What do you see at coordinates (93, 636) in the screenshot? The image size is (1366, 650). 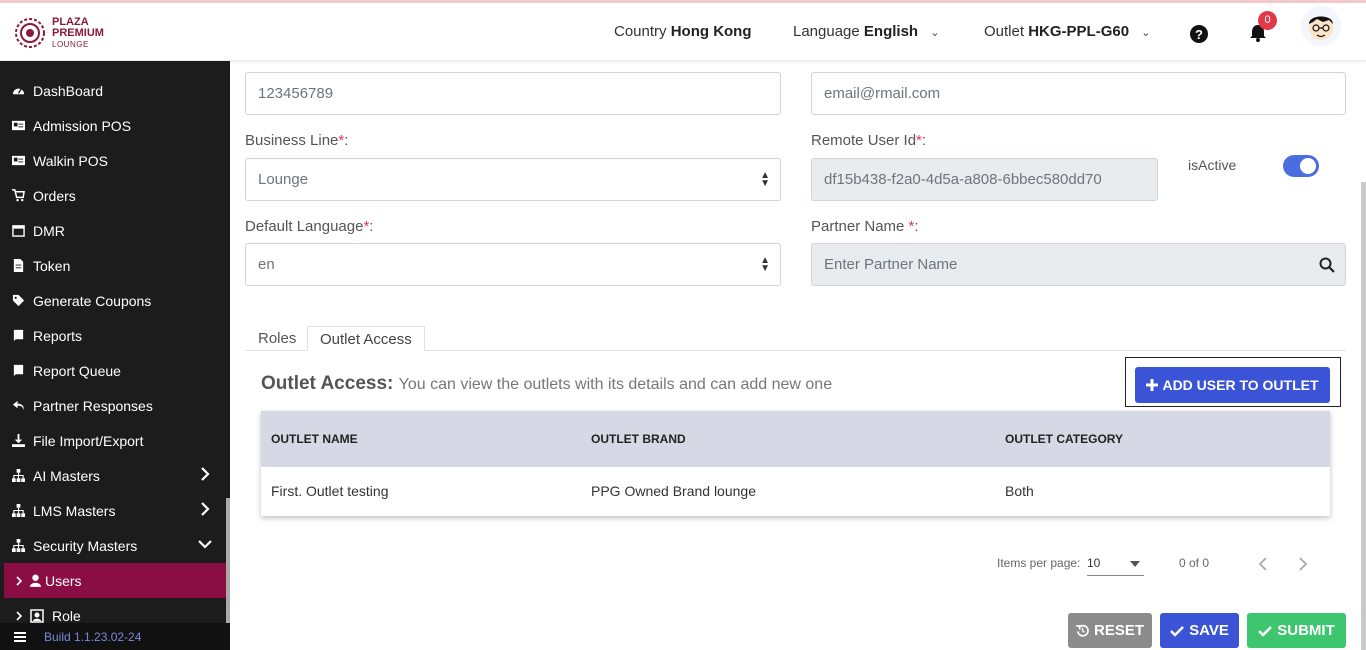 I see `build-version: Build 1.1.23.02-24` at bounding box center [93, 636].